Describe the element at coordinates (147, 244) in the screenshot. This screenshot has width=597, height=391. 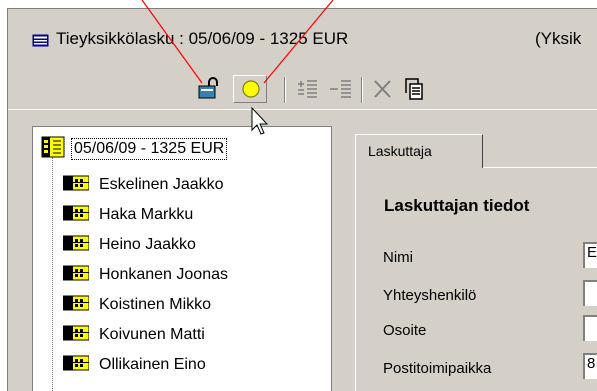
I see `tree-item-label: Heino Jaakko` at that location.